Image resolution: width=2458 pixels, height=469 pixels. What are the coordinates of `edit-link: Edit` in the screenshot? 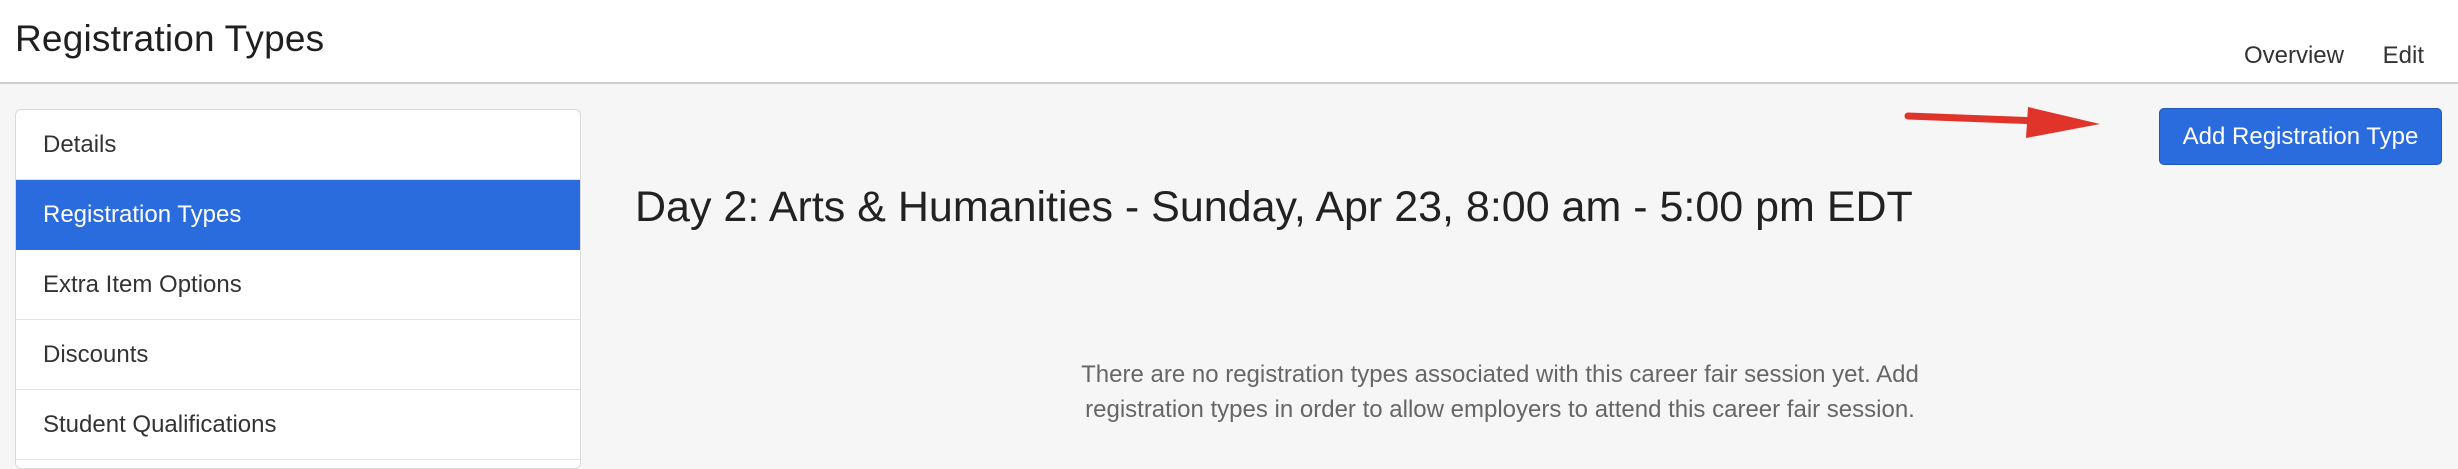 It's located at (2403, 56).